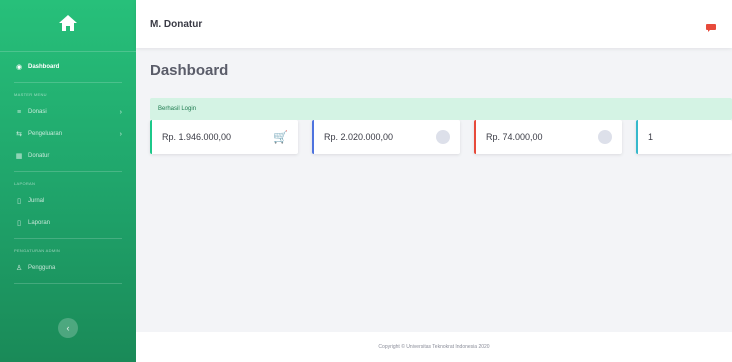 The width and height of the screenshot is (732, 362). Describe the element at coordinates (19, 112) in the screenshot. I see `donate-icon: ≡` at that location.